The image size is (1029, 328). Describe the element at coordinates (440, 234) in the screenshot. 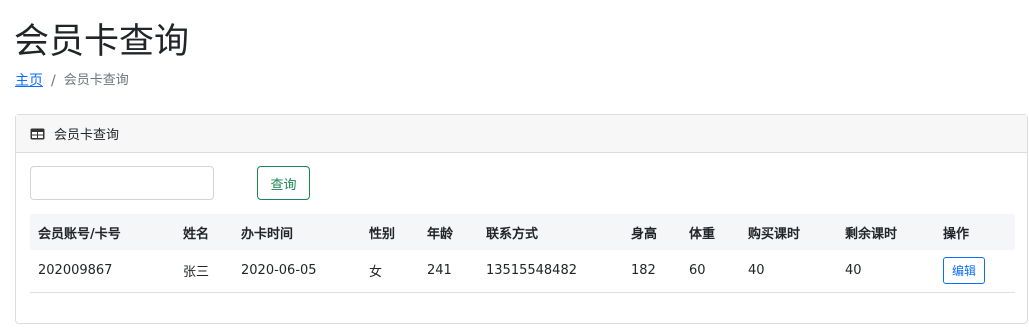

I see `column-header-age: 年龄` at that location.